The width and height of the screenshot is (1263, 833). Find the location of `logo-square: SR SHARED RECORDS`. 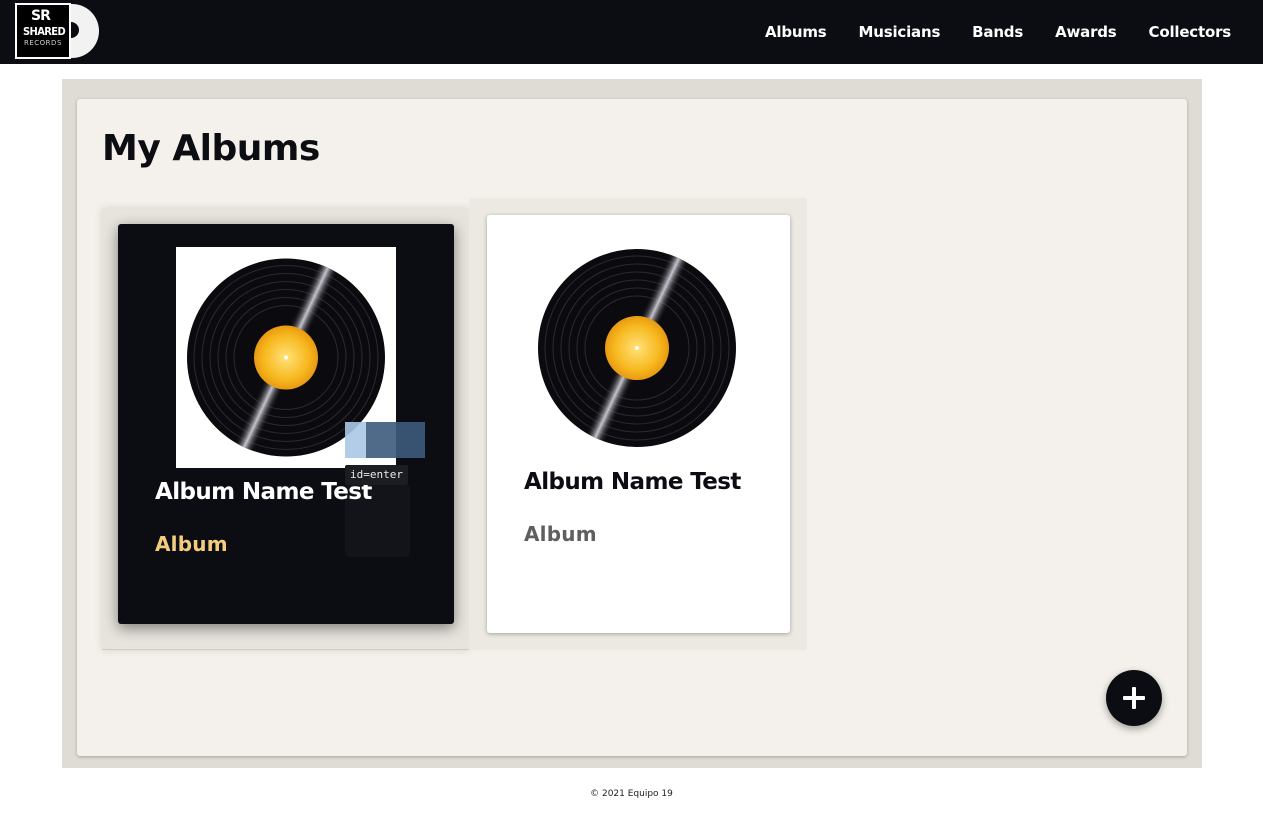

logo-square: SR SHARED RECORDS is located at coordinates (43, 31).